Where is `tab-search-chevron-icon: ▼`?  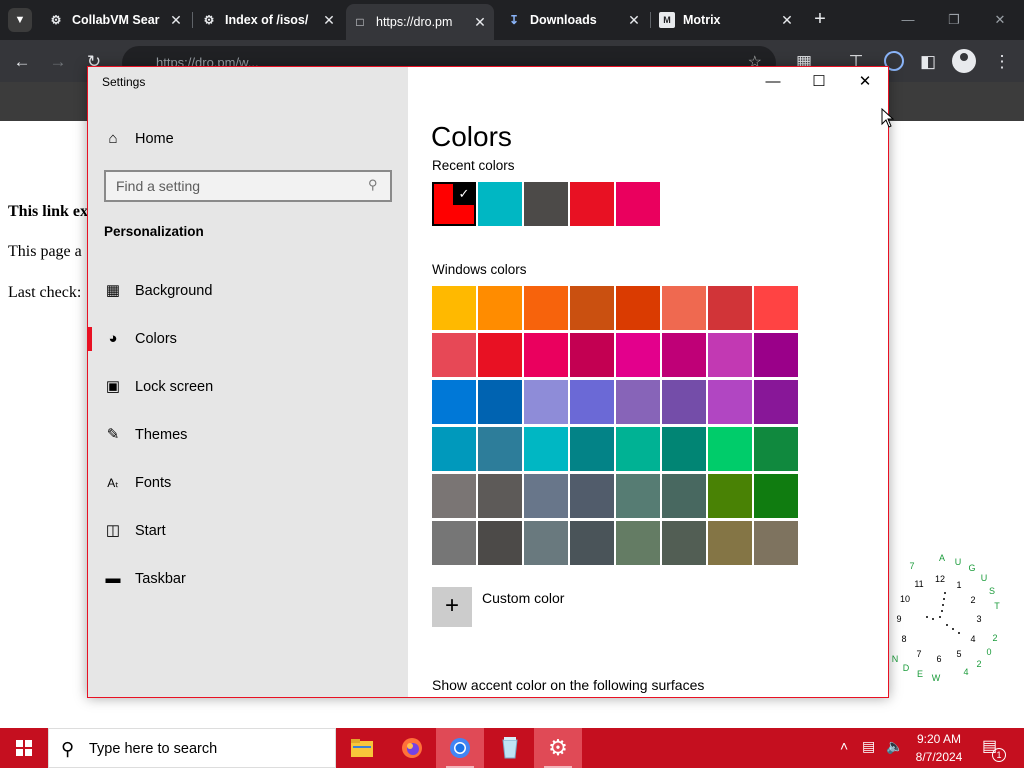
tab-search-chevron-icon: ▼ is located at coordinates (20, 20).